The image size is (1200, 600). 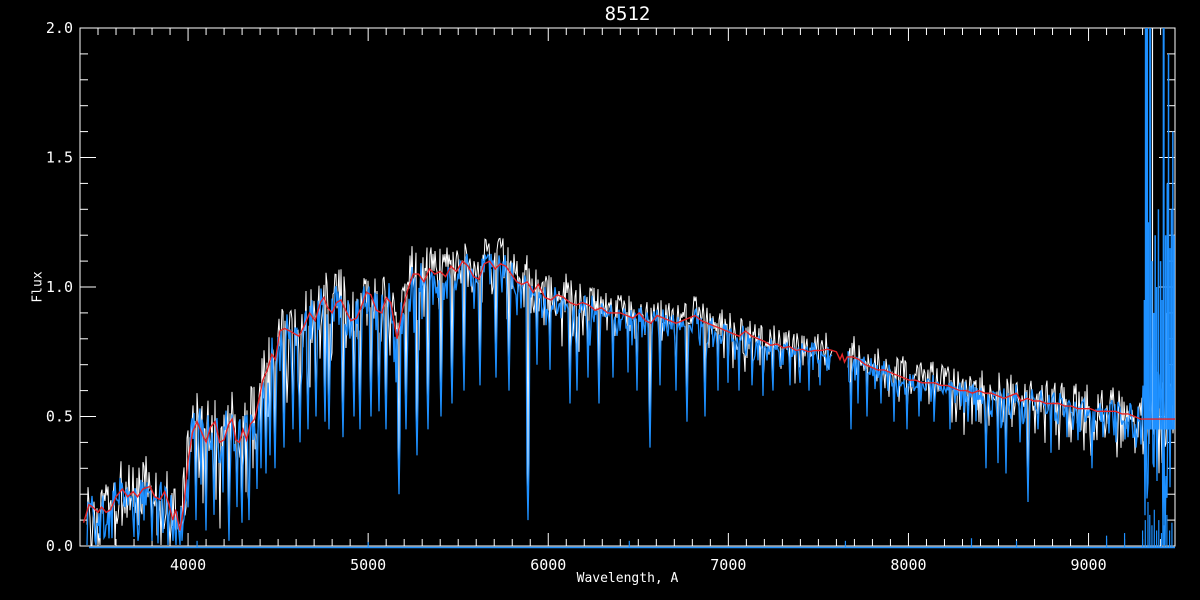 What do you see at coordinates (59, 158) in the screenshot?
I see `y-tick-label: 1.5` at bounding box center [59, 158].